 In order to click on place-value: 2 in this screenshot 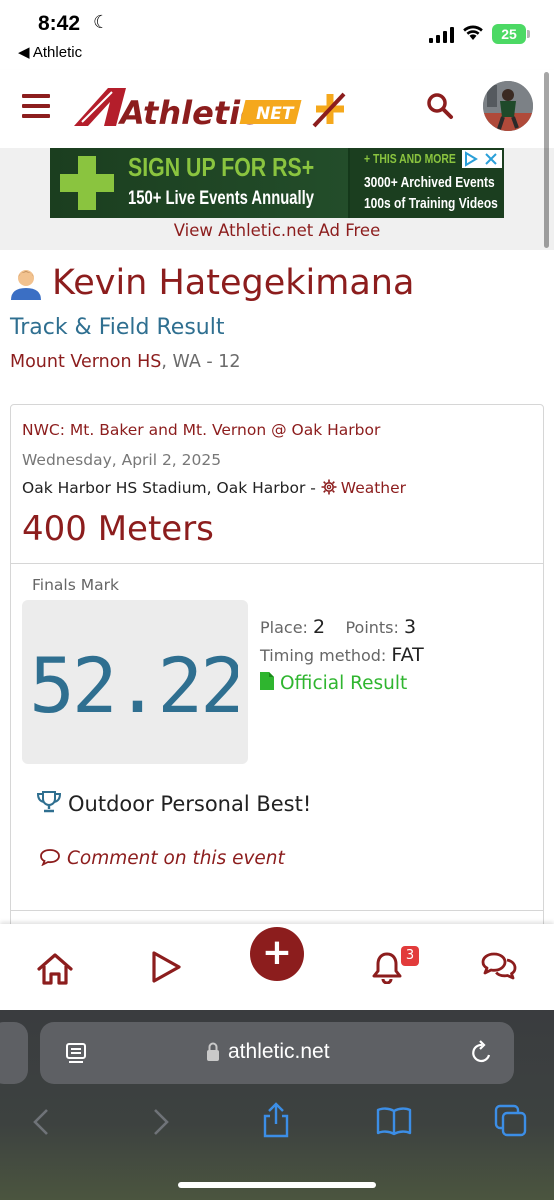, I will do `click(319, 627)`.